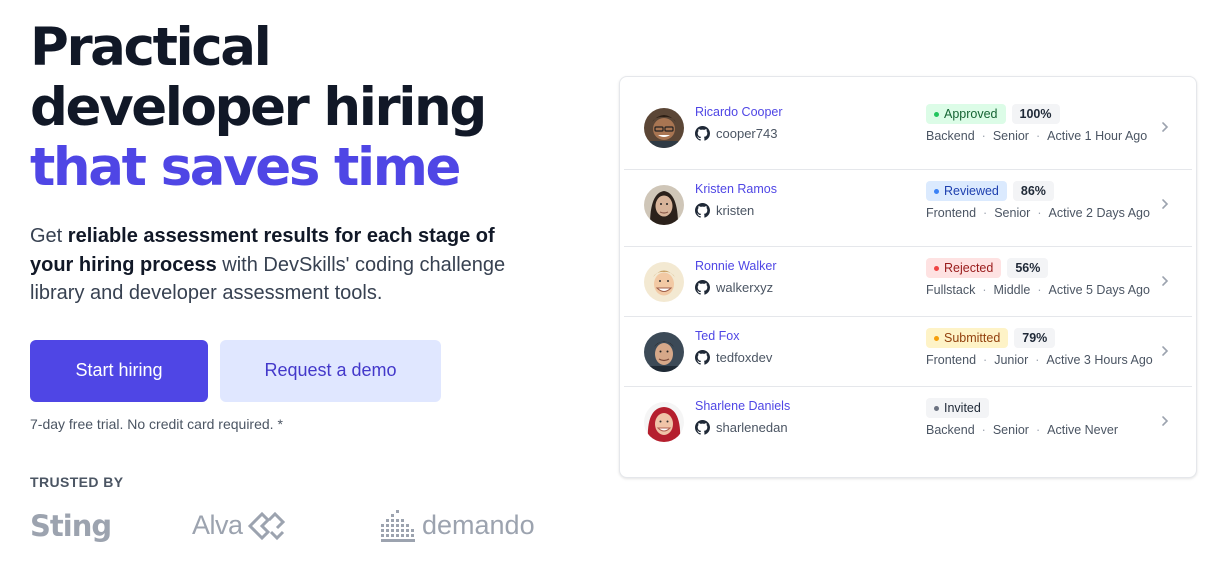  I want to click on candidate-meta: Fullstack · Middle · Active 5 Days Ago, so click(1038, 290).